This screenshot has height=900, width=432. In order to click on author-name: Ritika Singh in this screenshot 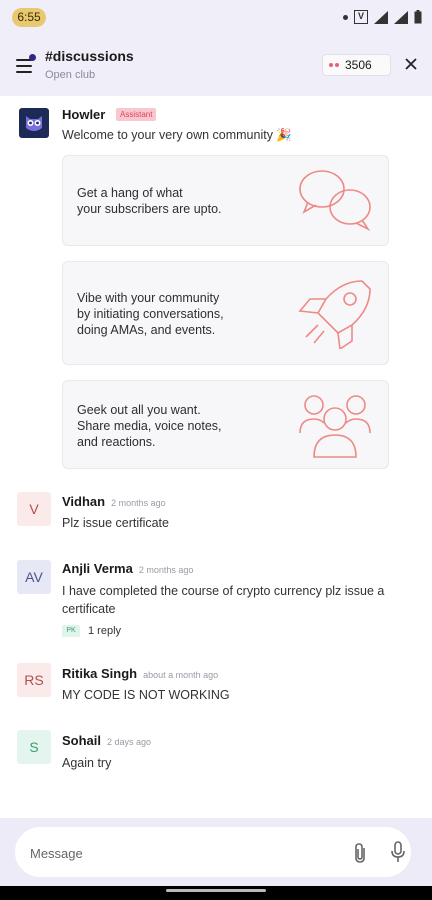, I will do `click(100, 673)`.